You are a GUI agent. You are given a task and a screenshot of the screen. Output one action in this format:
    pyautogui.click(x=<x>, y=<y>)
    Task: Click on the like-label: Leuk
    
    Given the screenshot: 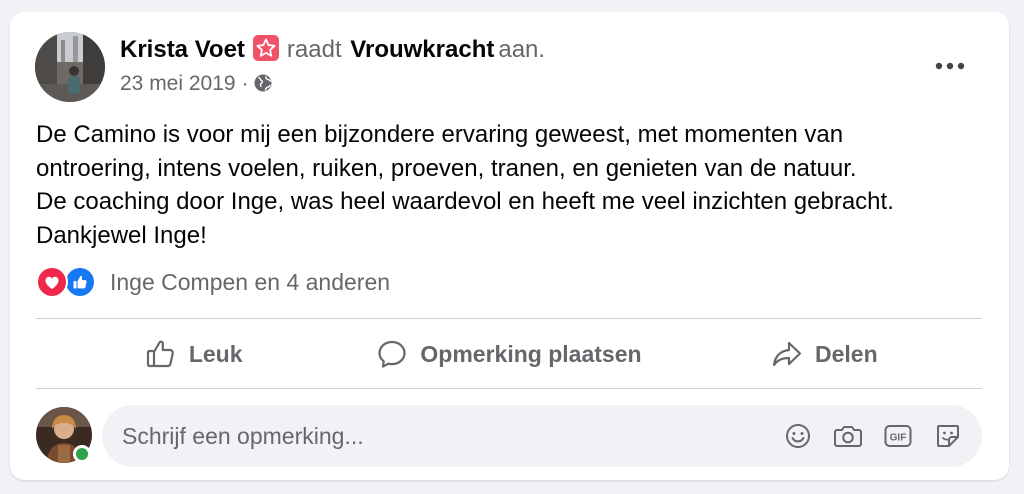 What is the action you would take?
    pyautogui.click(x=215, y=353)
    